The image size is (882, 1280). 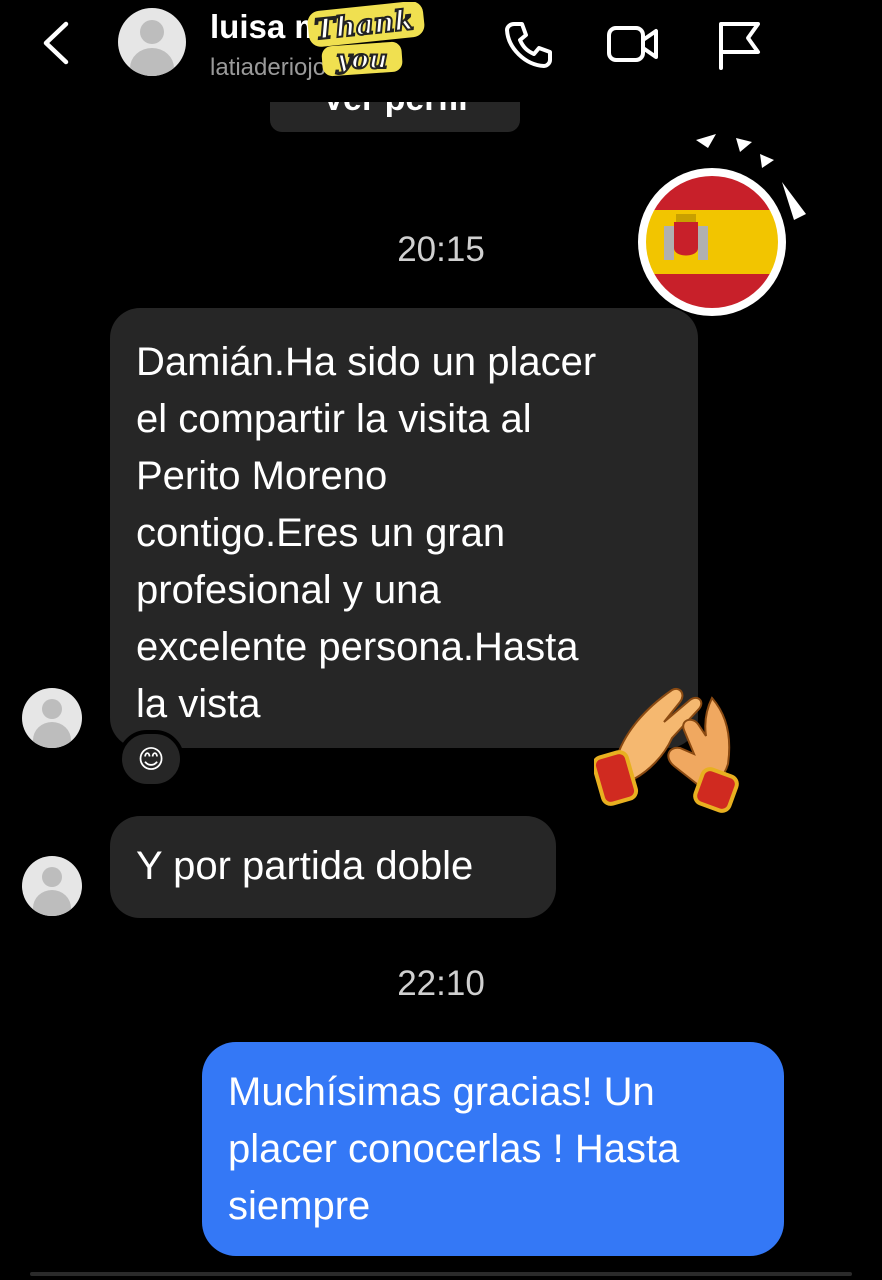 I want to click on contact-avatar, so click(x=152, y=42).